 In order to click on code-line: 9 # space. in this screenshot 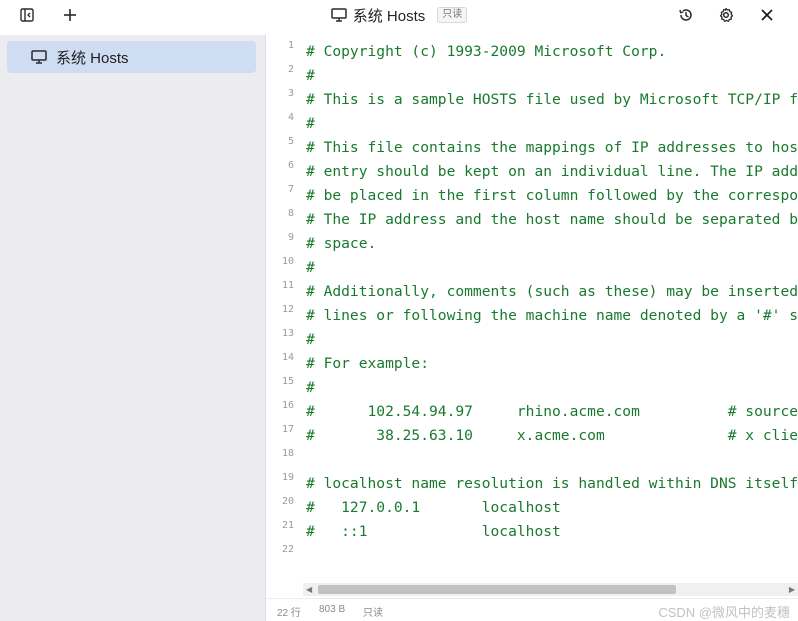, I will do `click(532, 243)`.